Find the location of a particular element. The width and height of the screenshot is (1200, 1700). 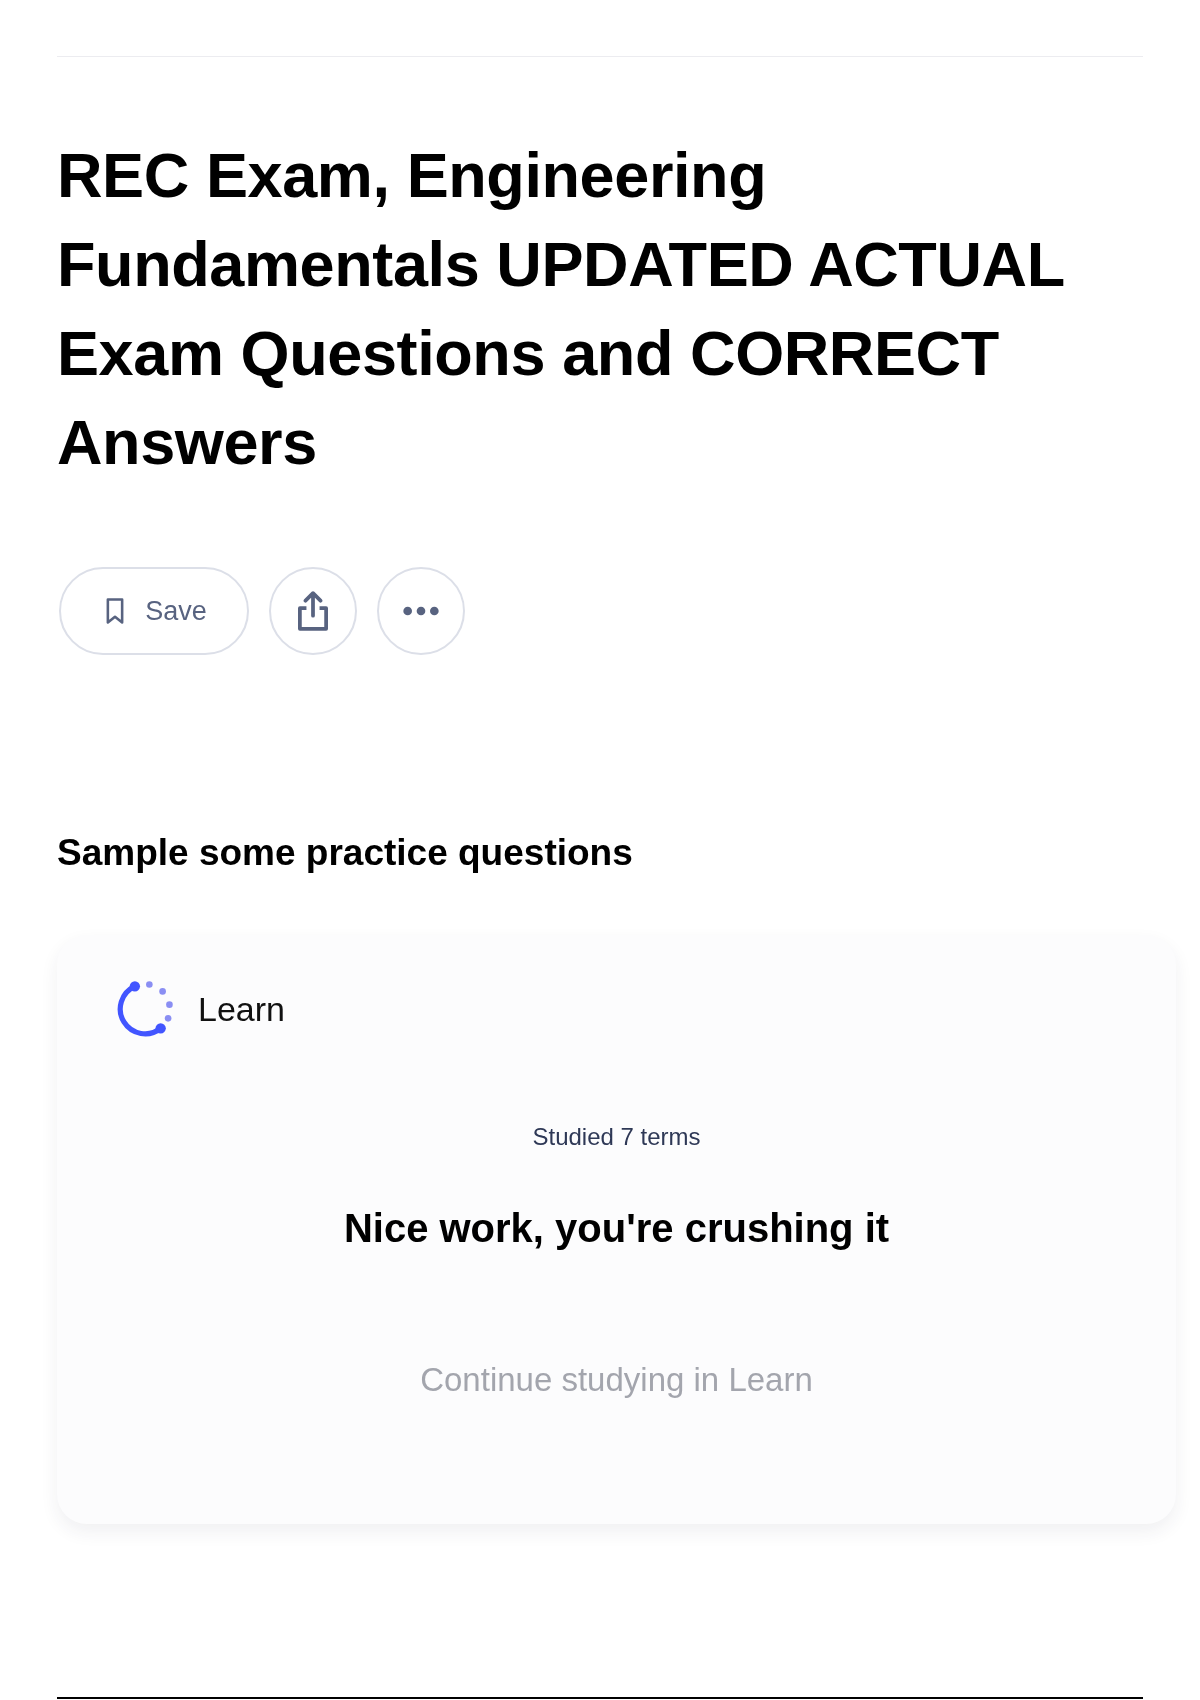

learn-icon is located at coordinates (145, 1009).